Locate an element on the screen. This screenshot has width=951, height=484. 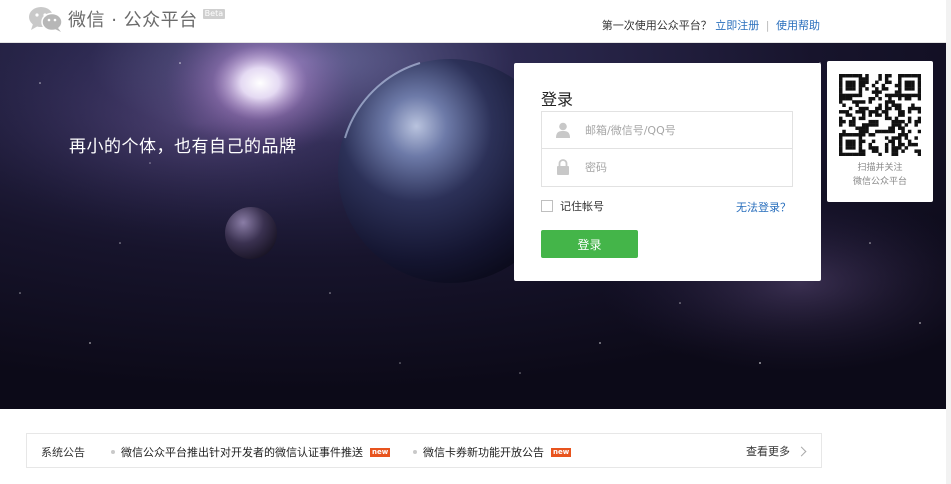
qr-caption: 扫描并关注 微信公众平台 is located at coordinates (880, 175).